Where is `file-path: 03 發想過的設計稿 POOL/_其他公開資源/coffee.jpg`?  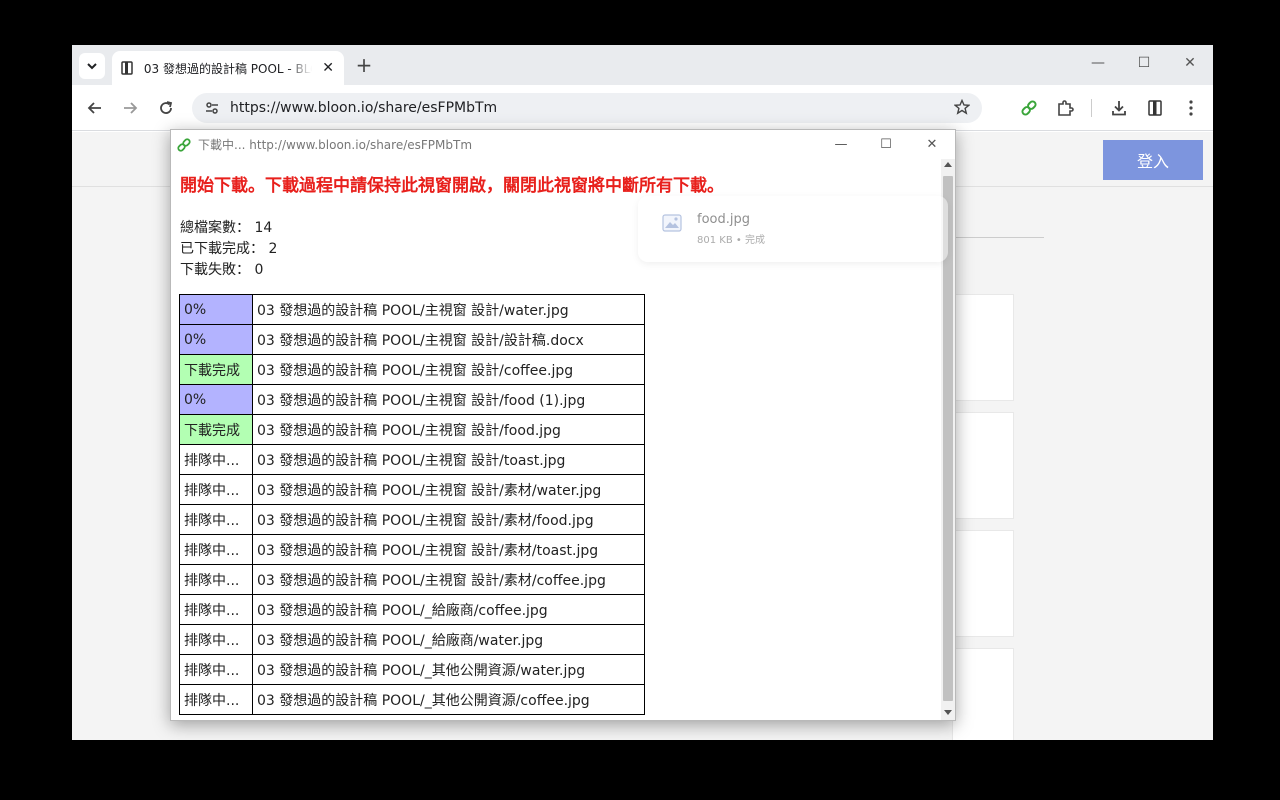 file-path: 03 發想過的設計稿 POOL/_其他公開資源/coffee.jpg is located at coordinates (448, 699).